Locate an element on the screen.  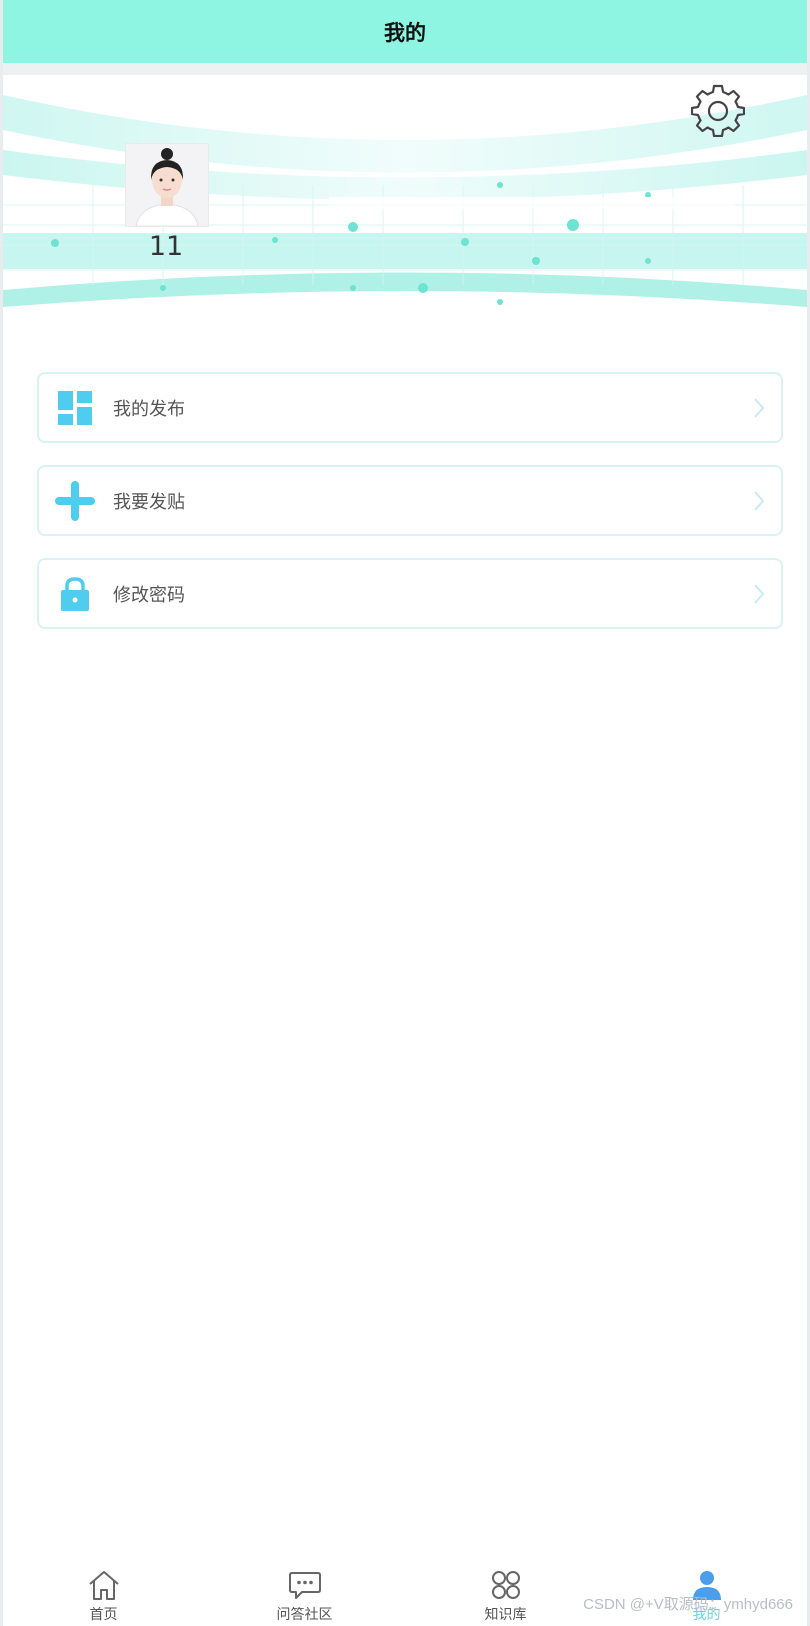
username: 11 is located at coordinates (166, 246).